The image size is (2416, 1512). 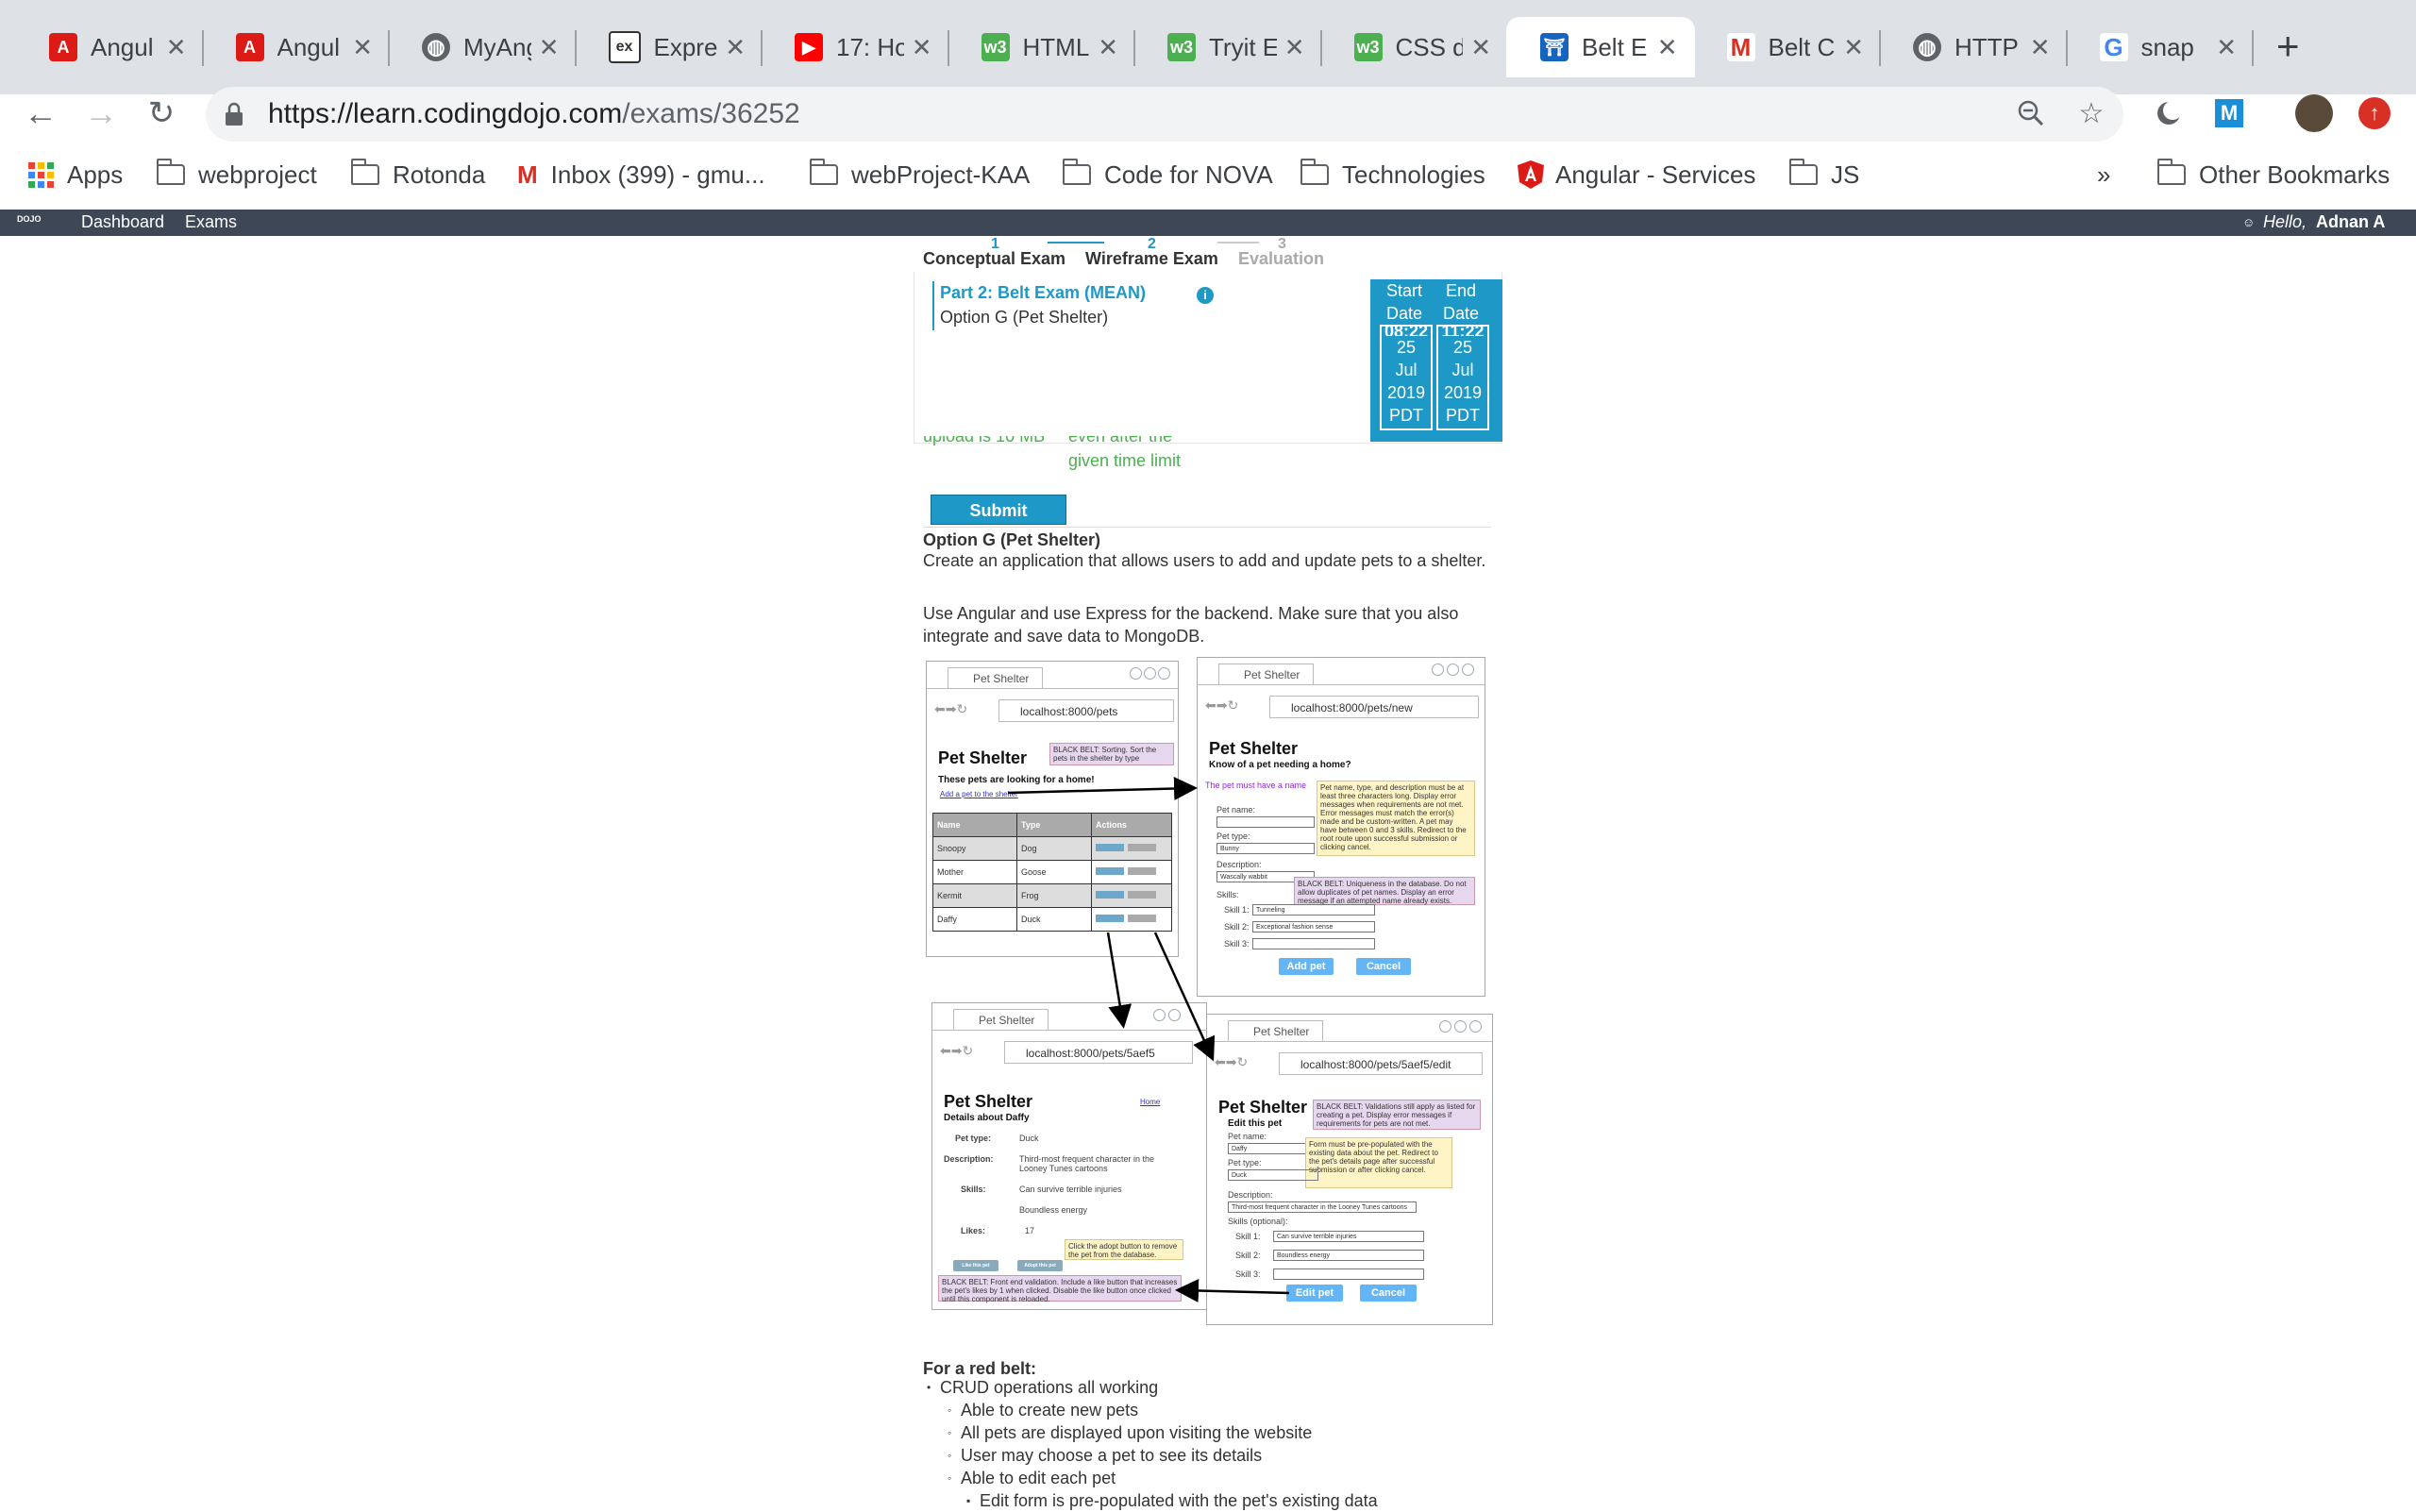 What do you see at coordinates (1407, 377) in the screenshot?
I see `start-date-value: 08:22 25 Jul 2019 PDT` at bounding box center [1407, 377].